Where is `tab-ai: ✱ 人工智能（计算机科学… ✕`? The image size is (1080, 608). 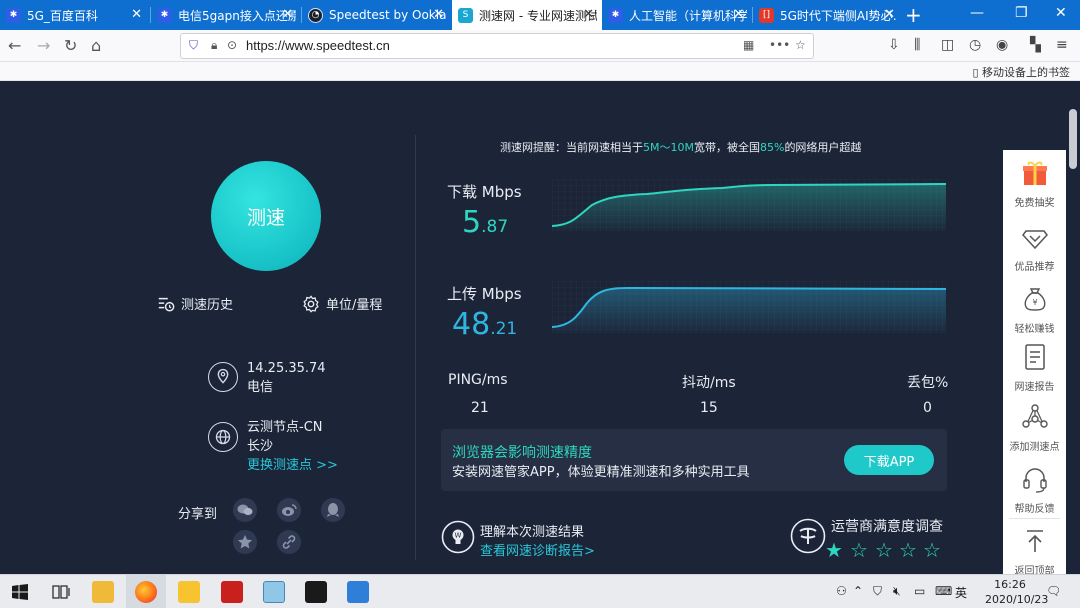
tab-ai: ✱ 人工智能（计算机科学… ✕ is located at coordinates (677, 15).